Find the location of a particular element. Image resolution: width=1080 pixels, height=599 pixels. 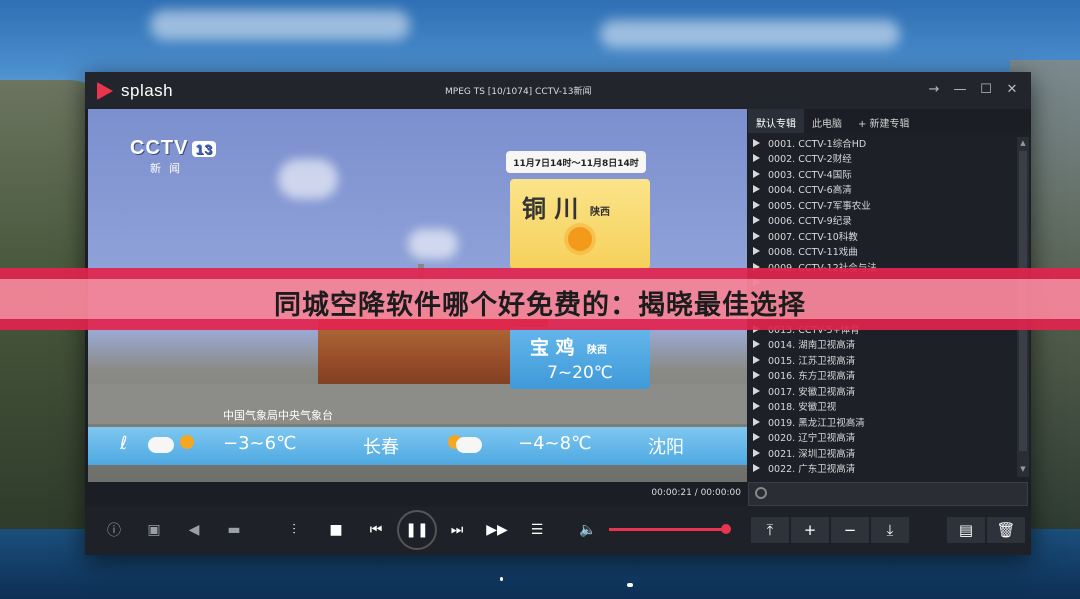

control-bar: ⓘ ▣ ◀ ▬ ⫶ ■ ⏮ ❚❚ ⏭ ▶▶ ☰ 🔈 ⤒ + − ⤓ ▤ 🗑 is located at coordinates (558, 530).